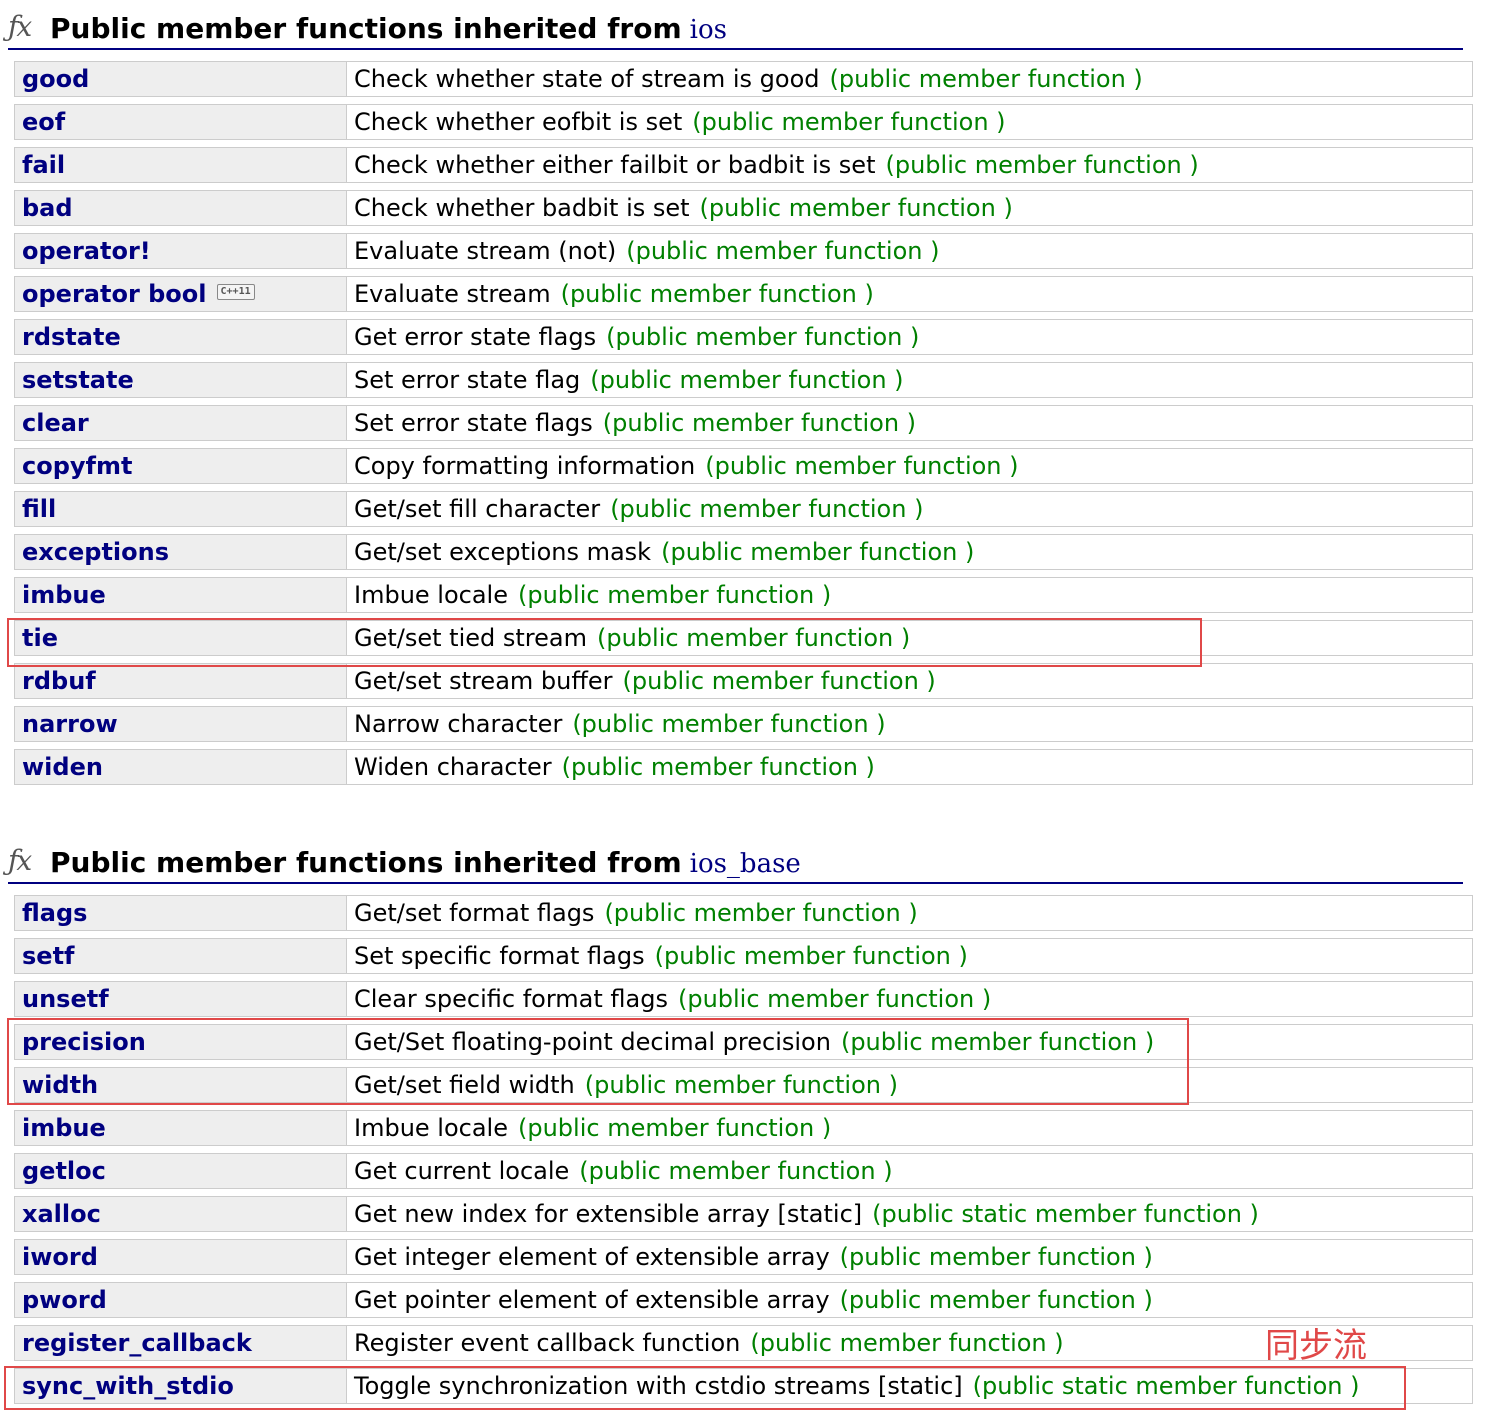  Describe the element at coordinates (48, 956) in the screenshot. I see `member-name-link: setf` at that location.